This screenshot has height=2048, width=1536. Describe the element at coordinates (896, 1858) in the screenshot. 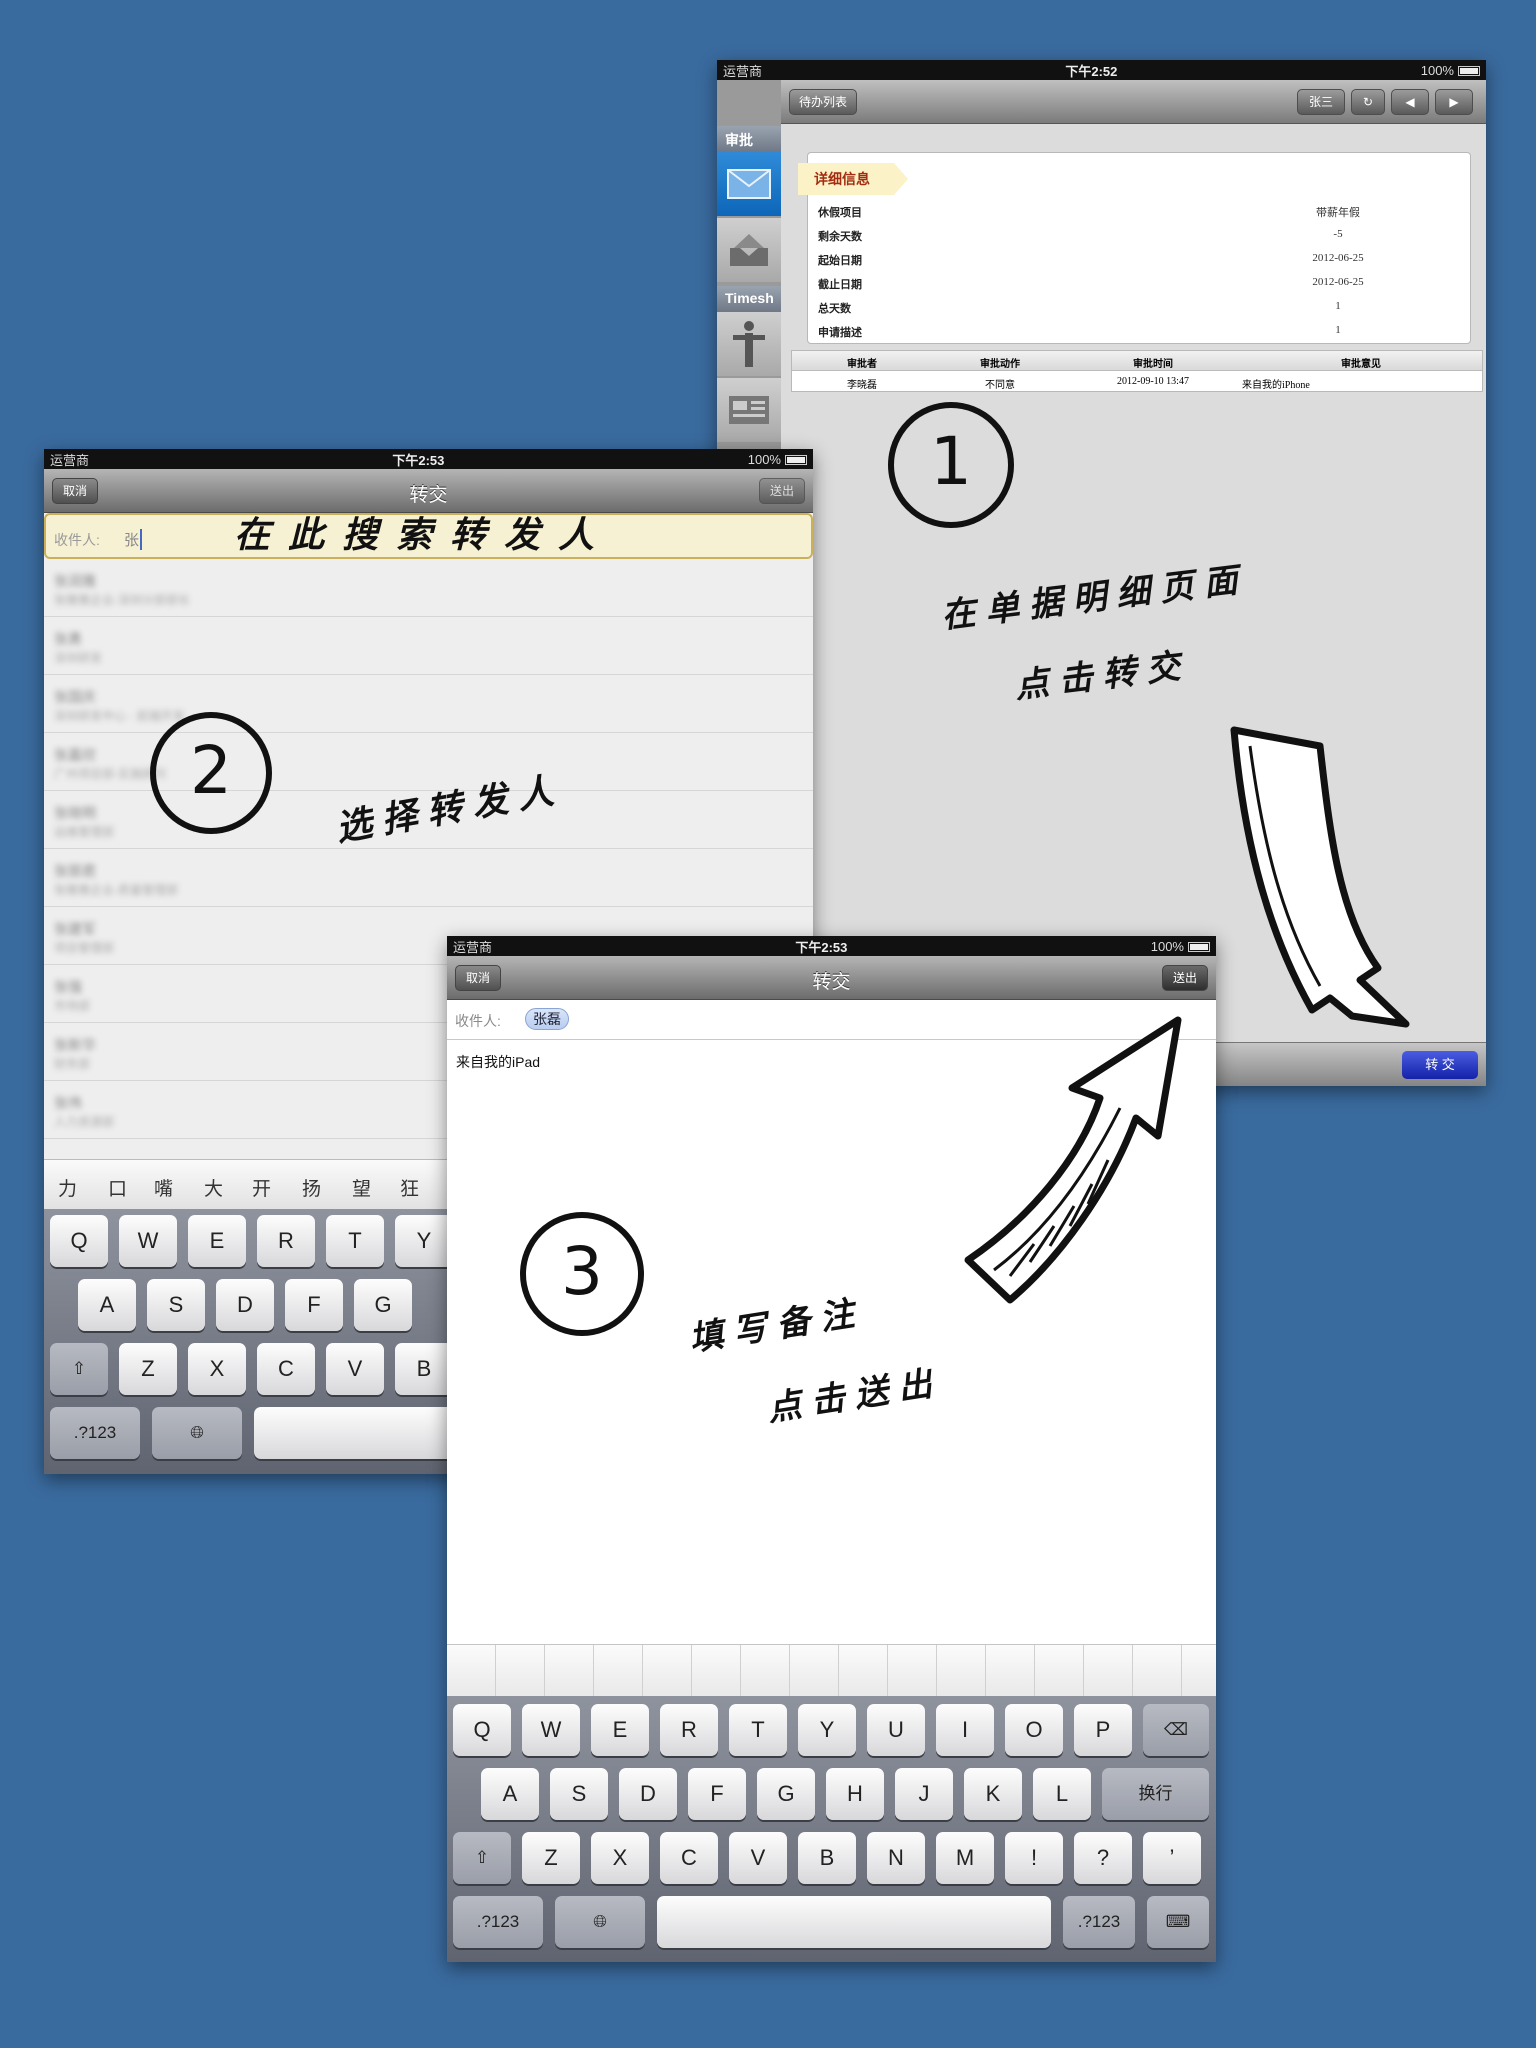

I see `key-n: N` at that location.